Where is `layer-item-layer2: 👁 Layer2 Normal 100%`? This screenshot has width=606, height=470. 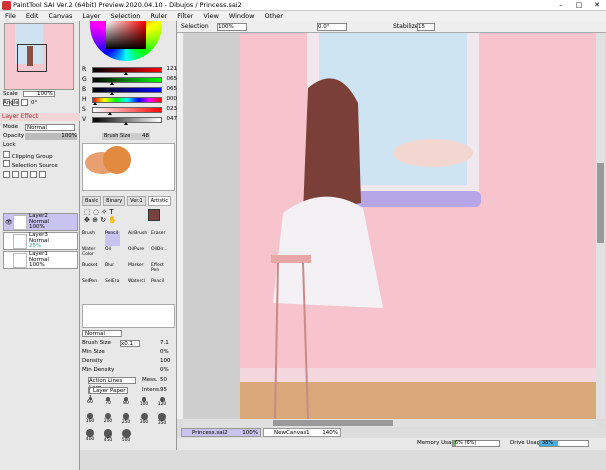
layer-item-layer2: 👁 Layer2 Normal 100% is located at coordinates (40, 222).